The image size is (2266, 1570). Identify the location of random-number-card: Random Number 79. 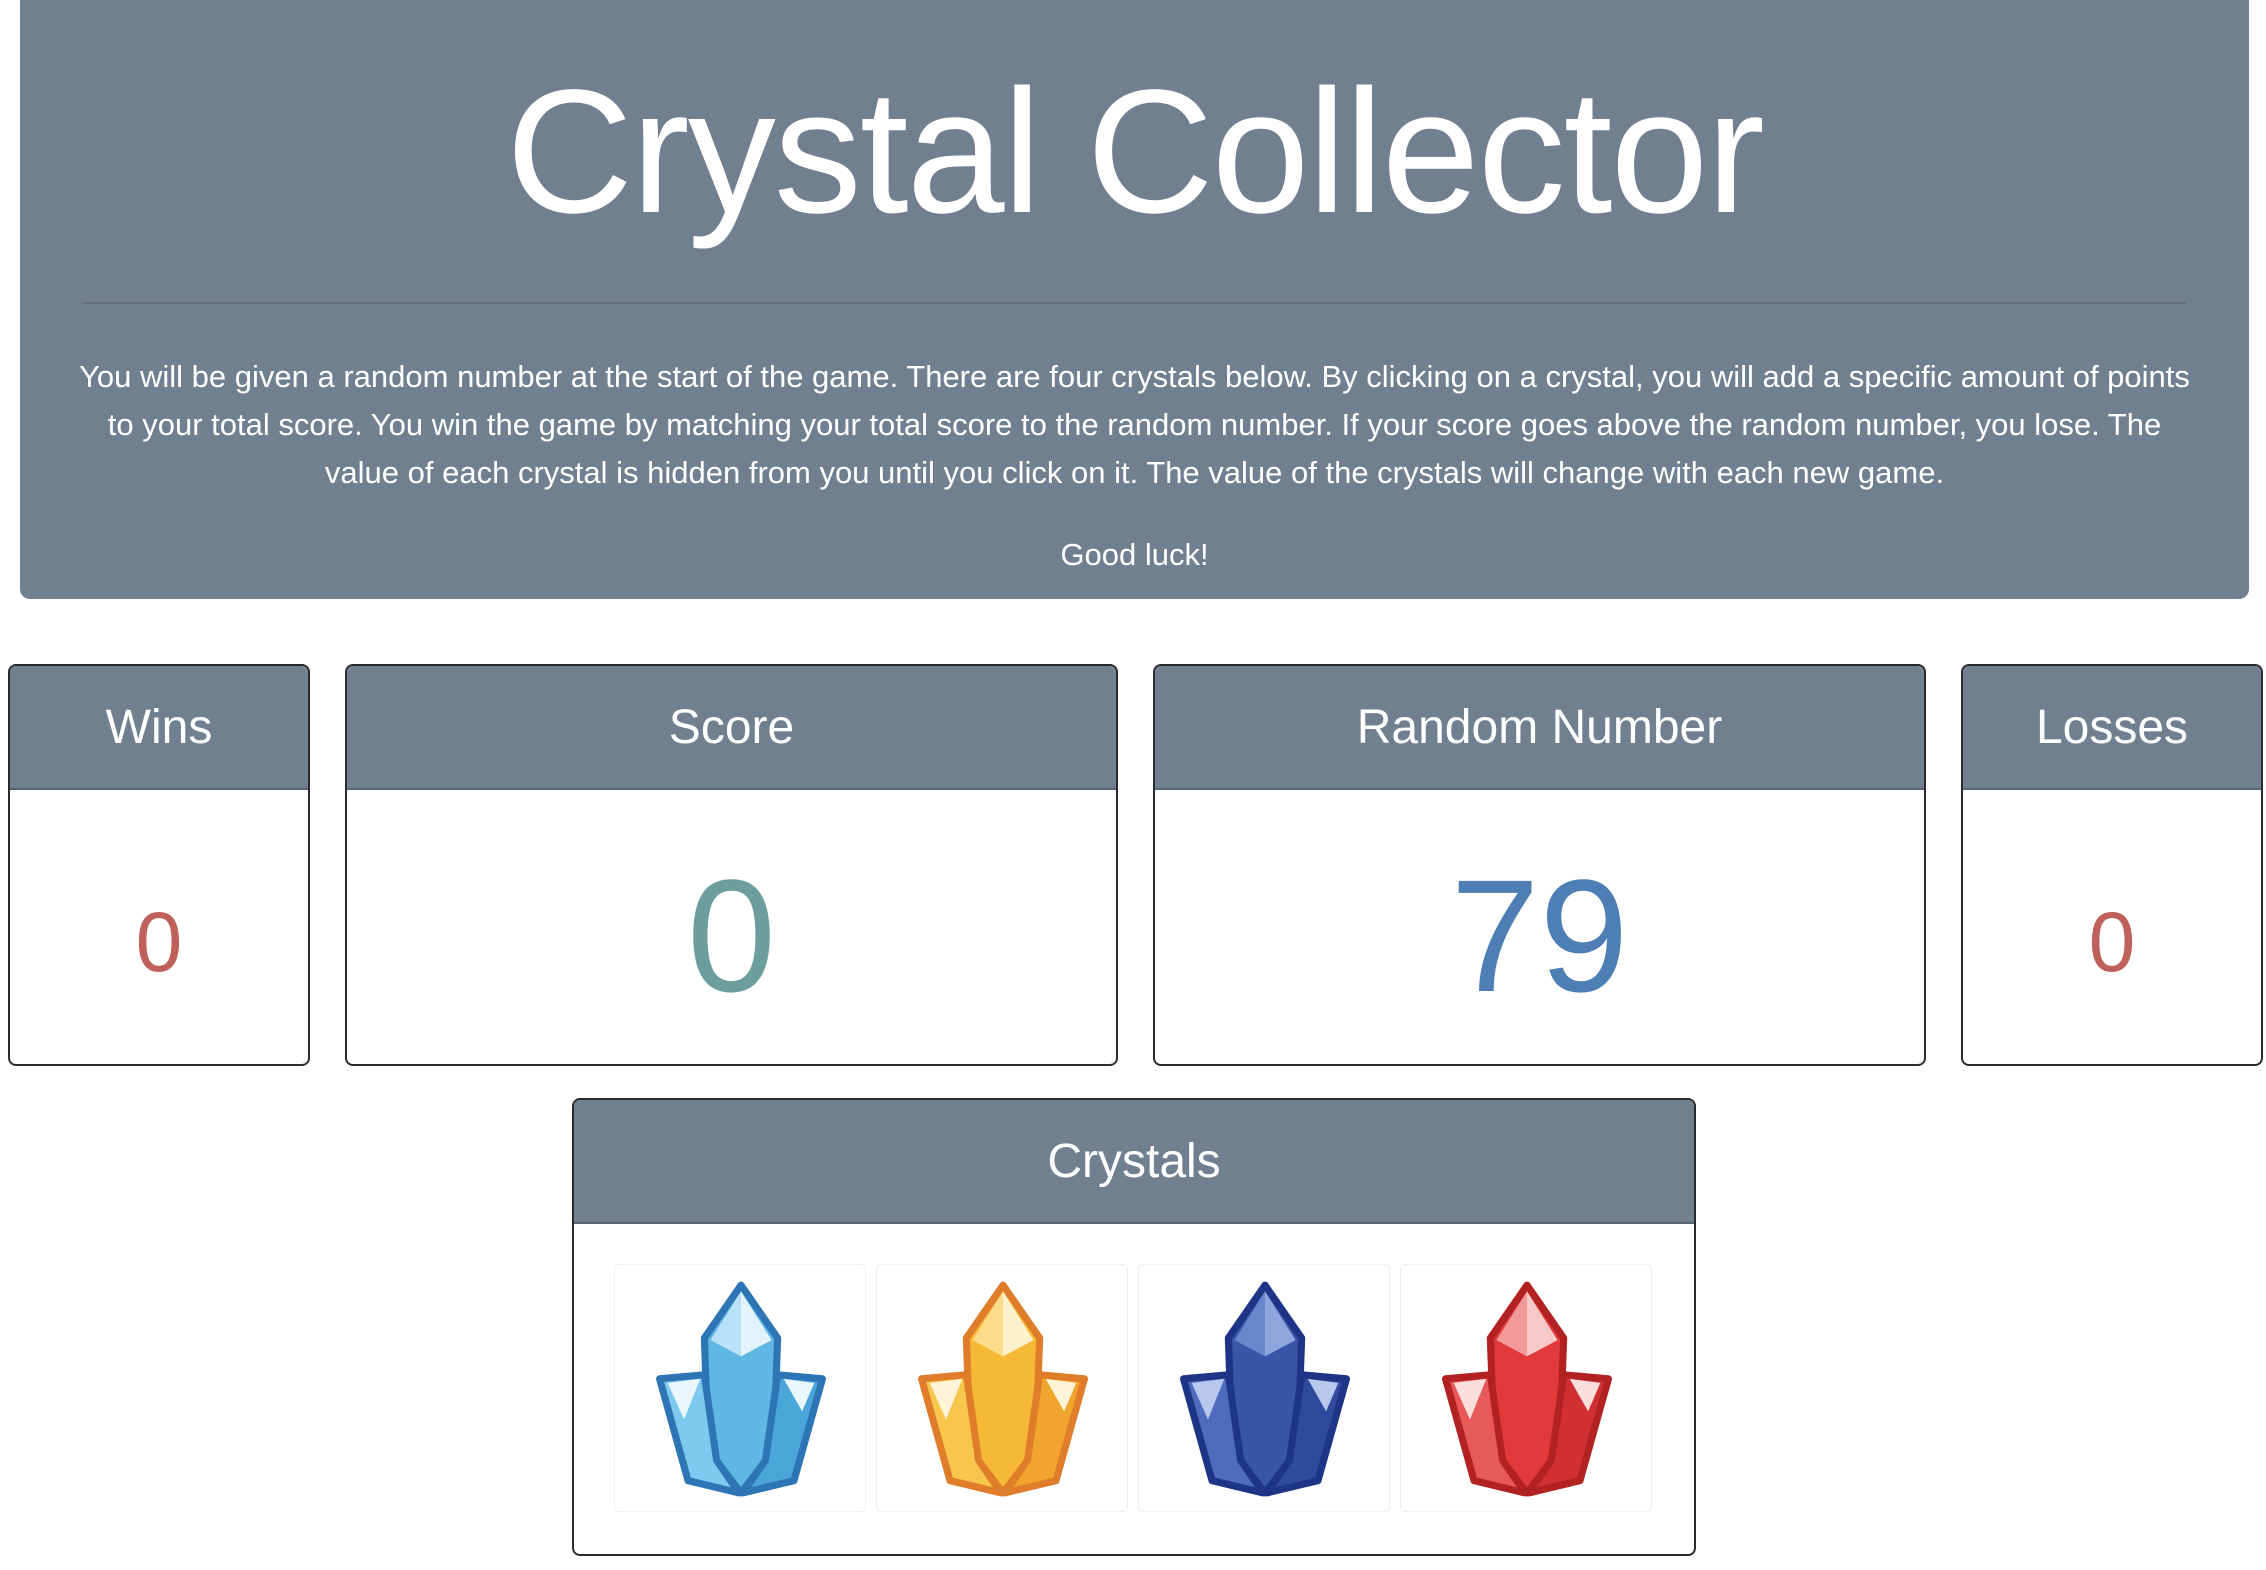
(1539, 865).